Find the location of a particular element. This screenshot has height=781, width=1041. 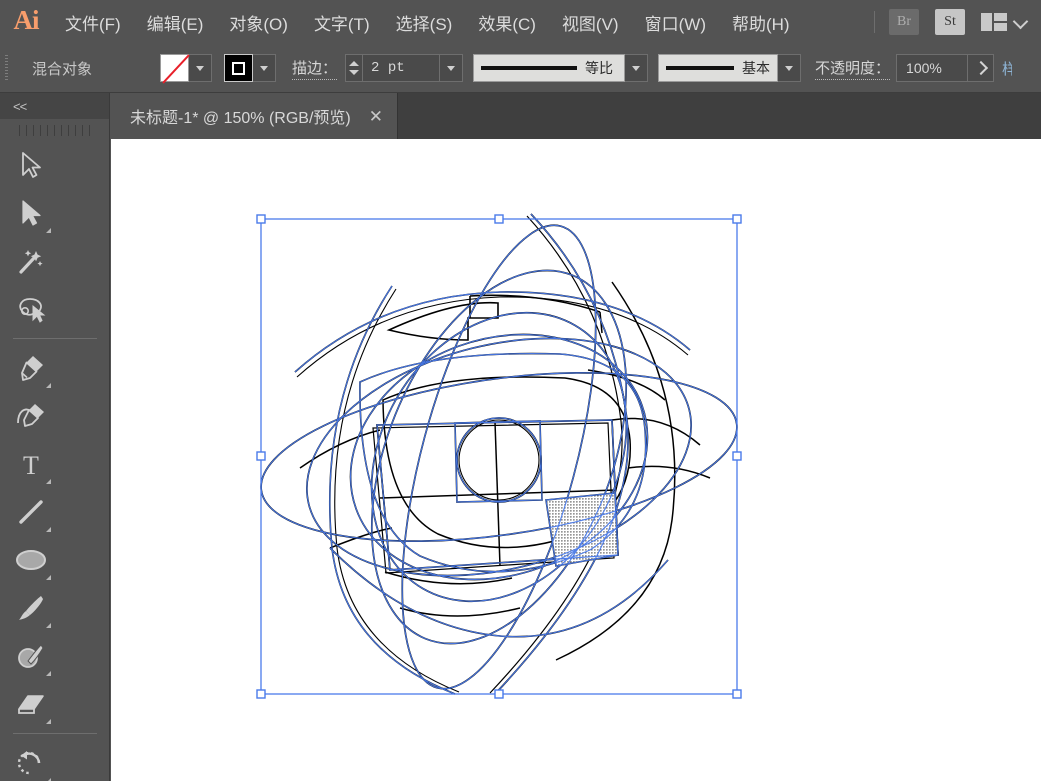

stroke-weight-label: 描边： is located at coordinates (315, 68).